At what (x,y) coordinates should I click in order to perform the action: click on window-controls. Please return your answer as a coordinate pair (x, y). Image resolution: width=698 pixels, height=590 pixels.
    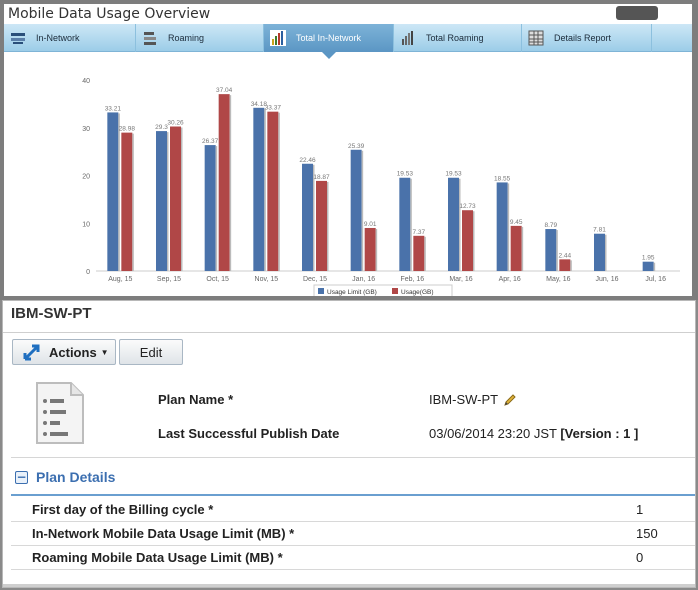
    Looking at the image, I should click on (637, 13).